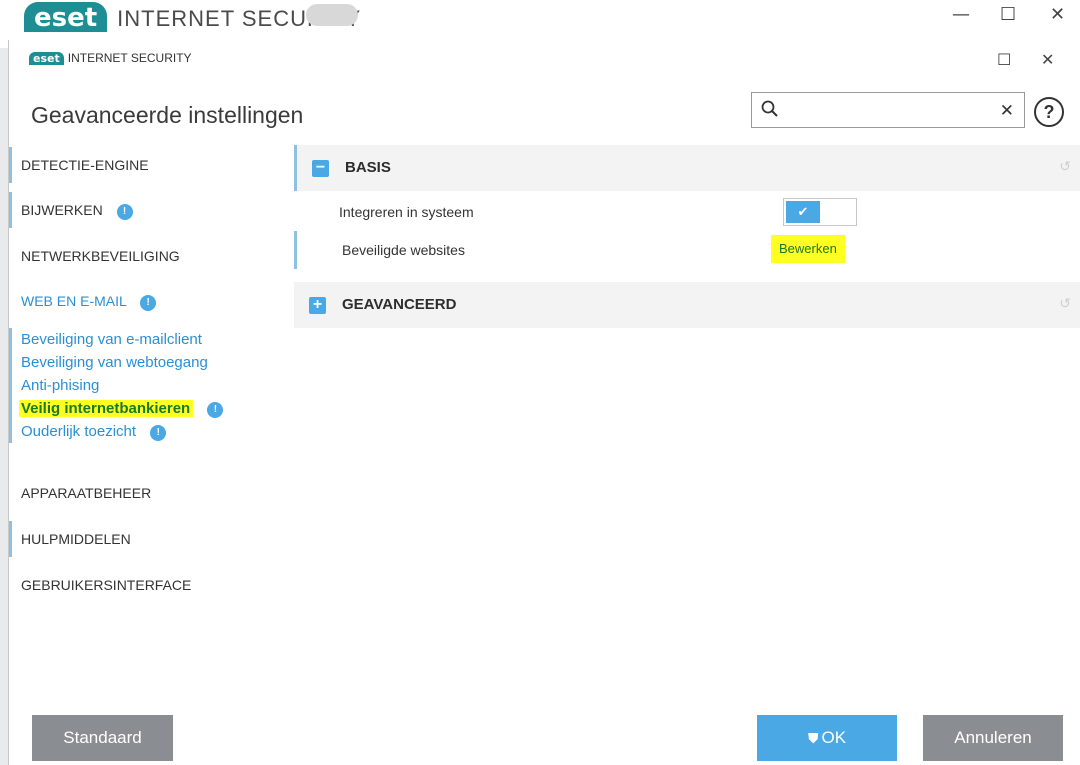  Describe the element at coordinates (151, 539) in the screenshot. I see `sidebar-item-hulpmiddelen: HULPMIDDELEN` at that location.